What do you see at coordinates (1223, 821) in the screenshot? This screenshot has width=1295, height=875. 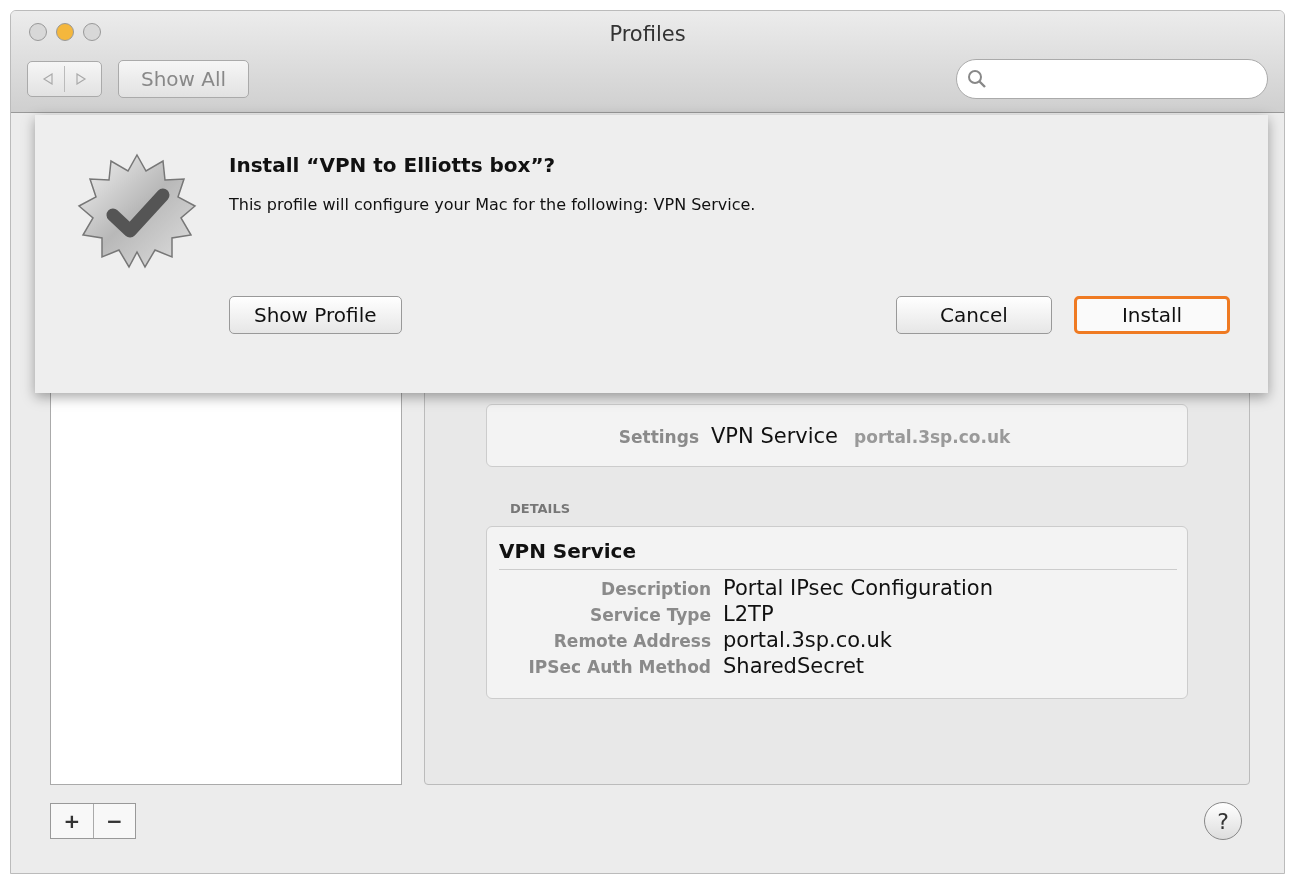 I see `help-button: ?` at bounding box center [1223, 821].